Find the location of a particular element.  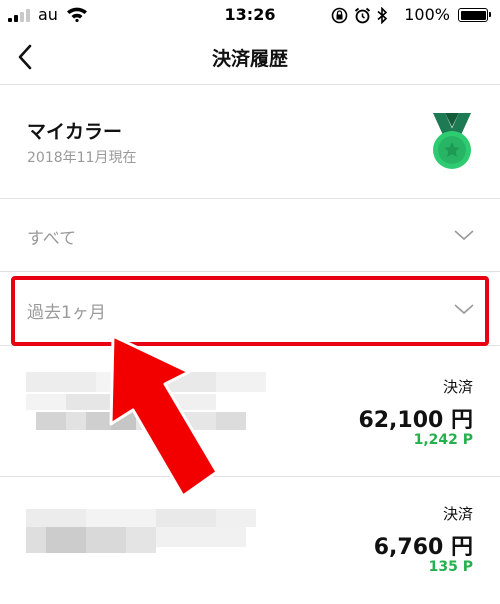

highlight-box is located at coordinates (250, 311).